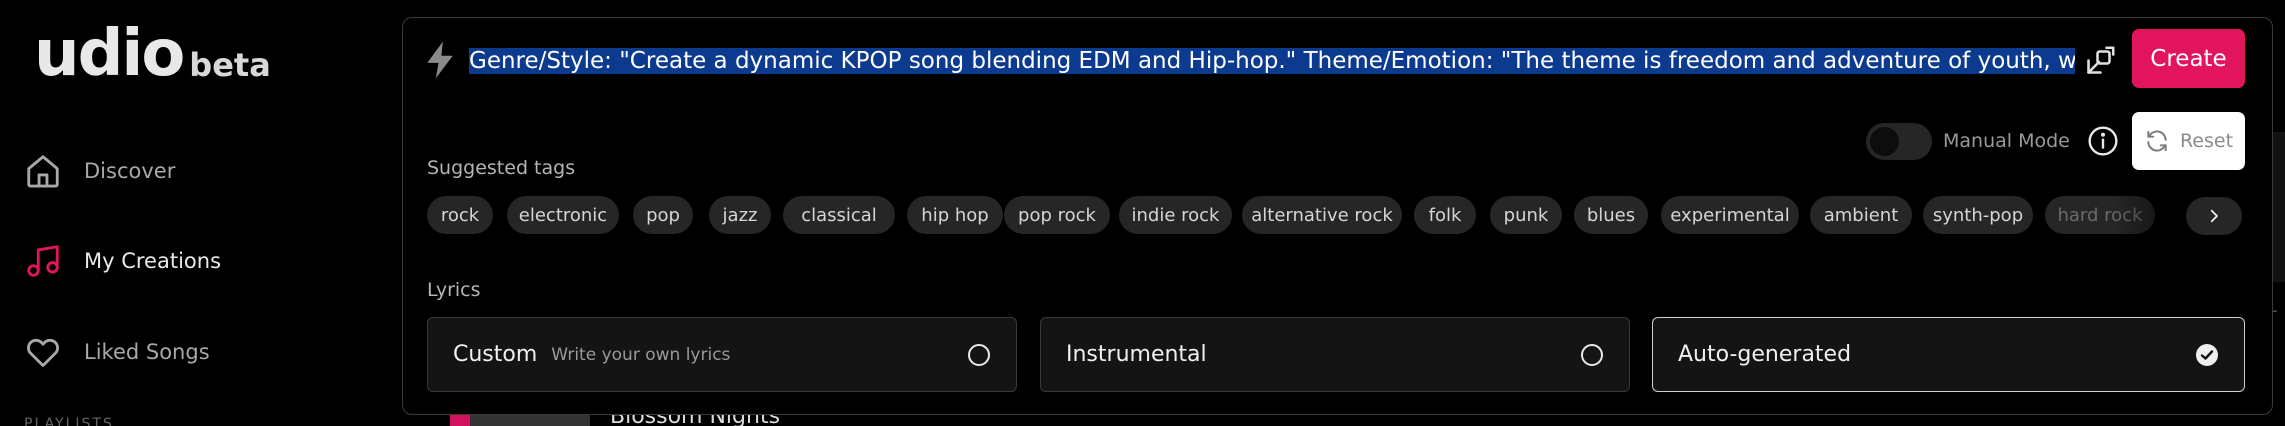  Describe the element at coordinates (69, 421) in the screenshot. I see `playlists-section-label: PLAYLISTS` at that location.